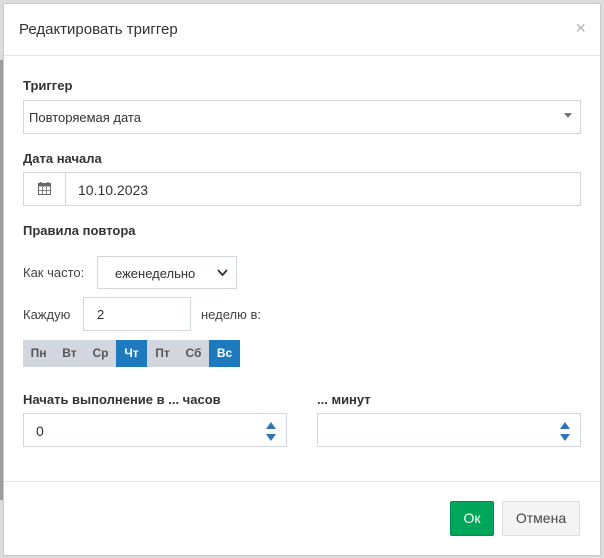  What do you see at coordinates (302, 481) in the screenshot?
I see `footer-divider` at bounding box center [302, 481].